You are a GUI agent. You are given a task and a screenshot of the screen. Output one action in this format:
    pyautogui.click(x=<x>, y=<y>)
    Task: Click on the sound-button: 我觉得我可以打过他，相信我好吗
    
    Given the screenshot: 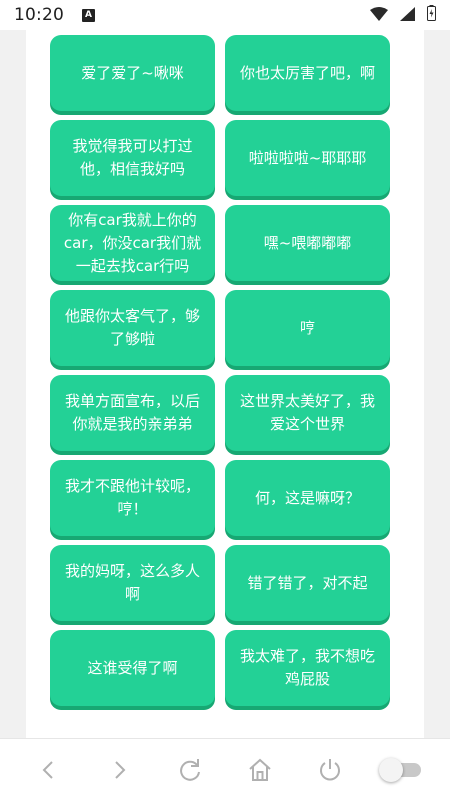 What is the action you would take?
    pyautogui.click(x=132, y=158)
    